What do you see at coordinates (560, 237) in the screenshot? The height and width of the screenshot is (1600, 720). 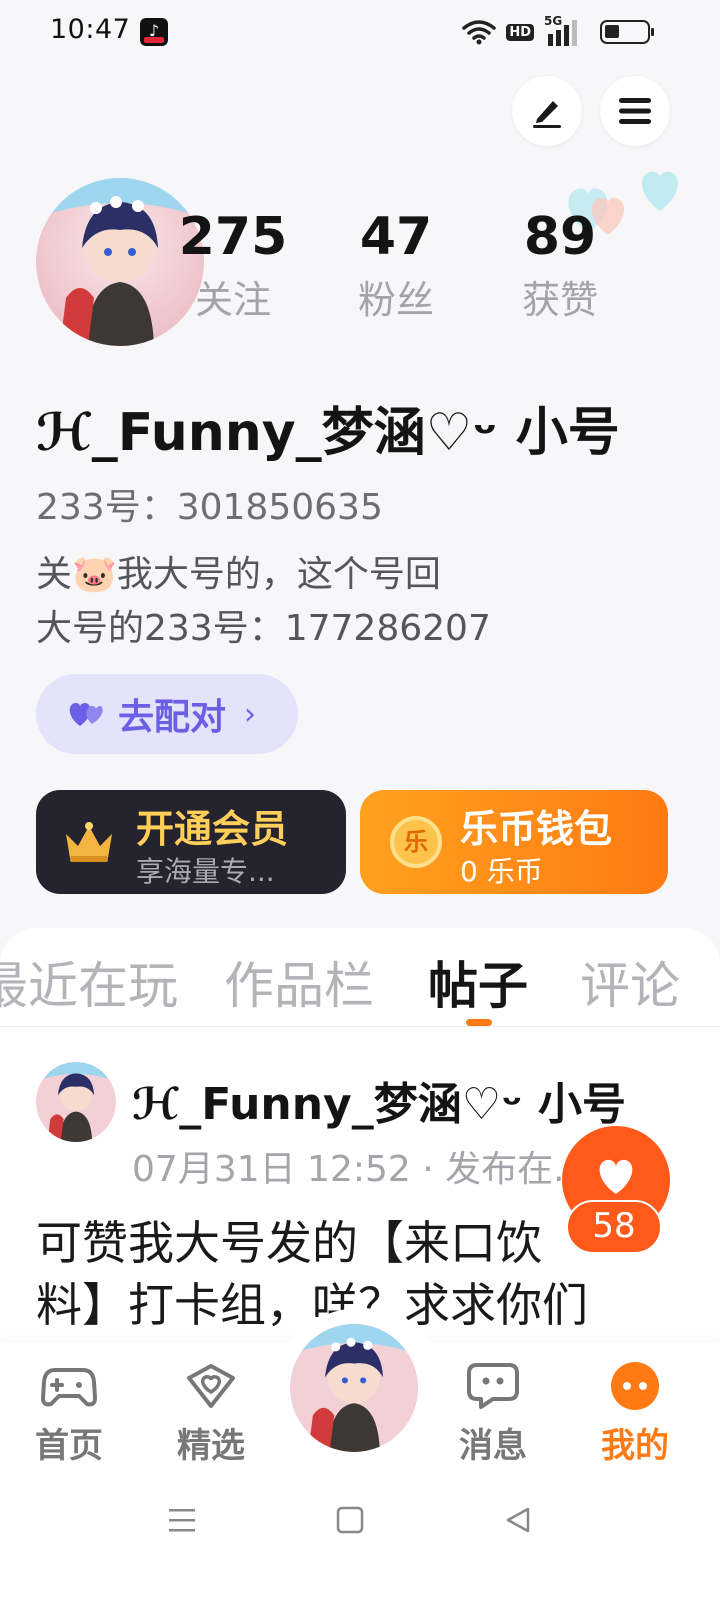 I see `stat-value: 89` at bounding box center [560, 237].